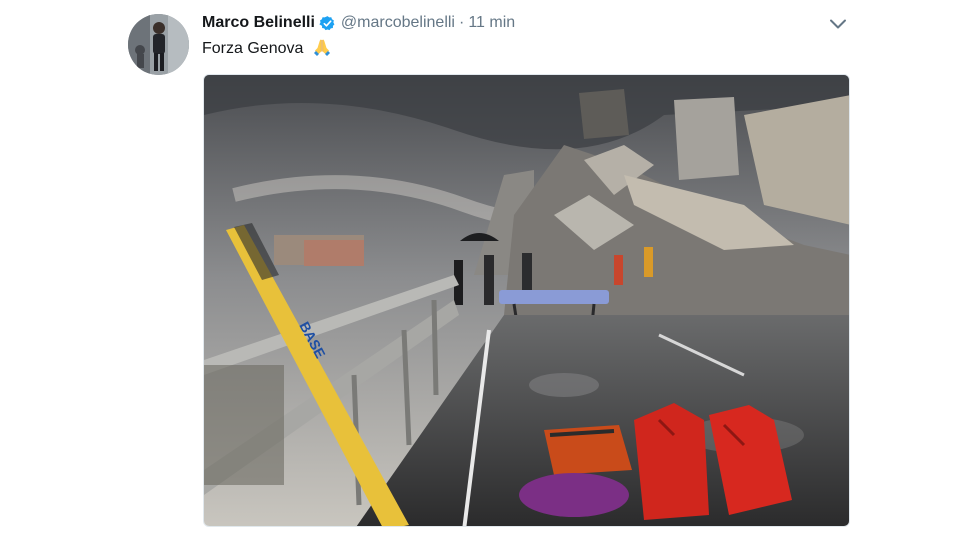  I want to click on verified-badge-icon, so click(327, 23).